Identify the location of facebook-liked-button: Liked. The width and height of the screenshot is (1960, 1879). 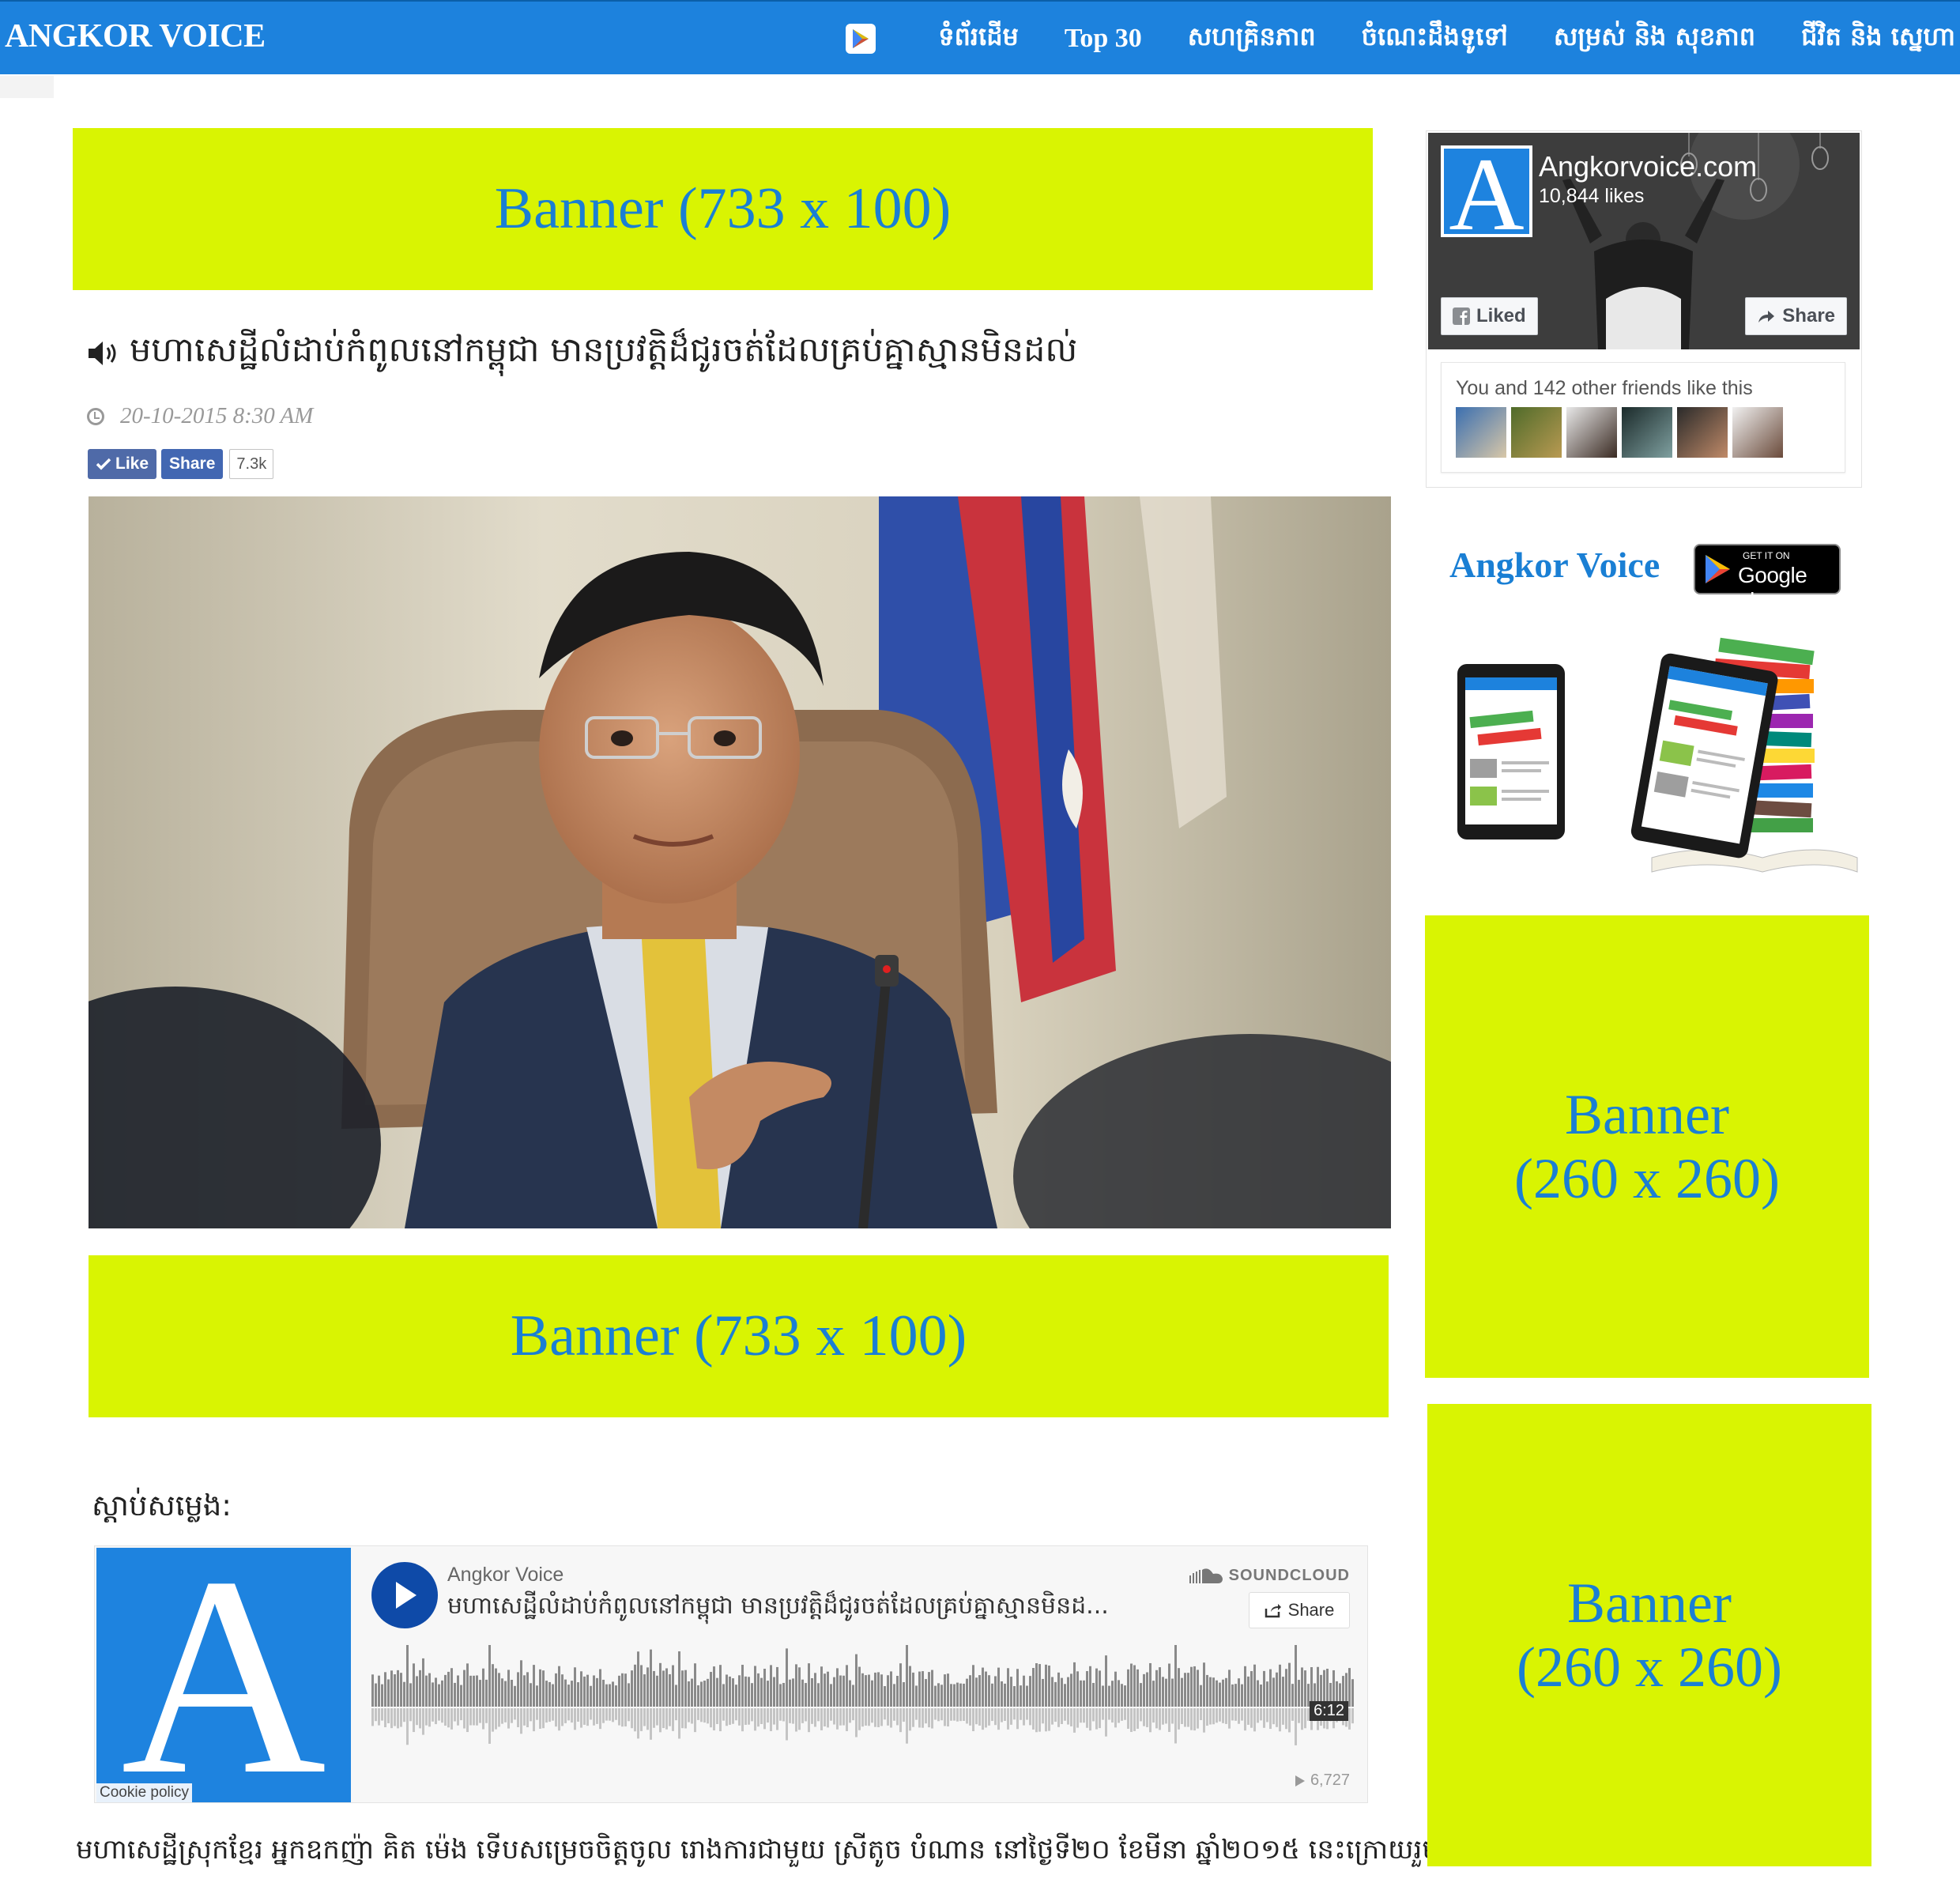
(1489, 316).